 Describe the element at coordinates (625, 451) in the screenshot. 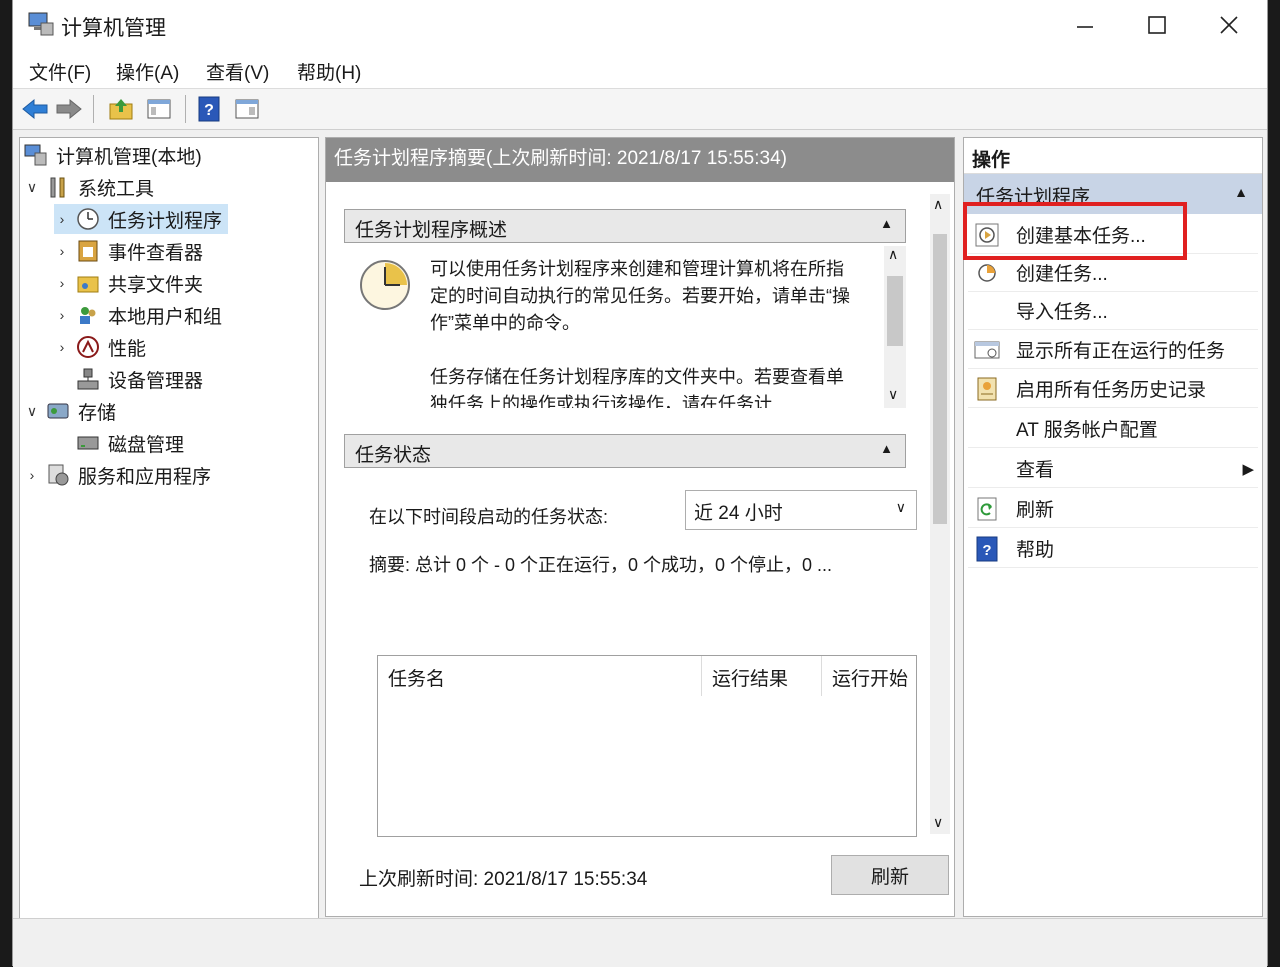

I see `task-status-section-header: 任务状态 ▲` at that location.